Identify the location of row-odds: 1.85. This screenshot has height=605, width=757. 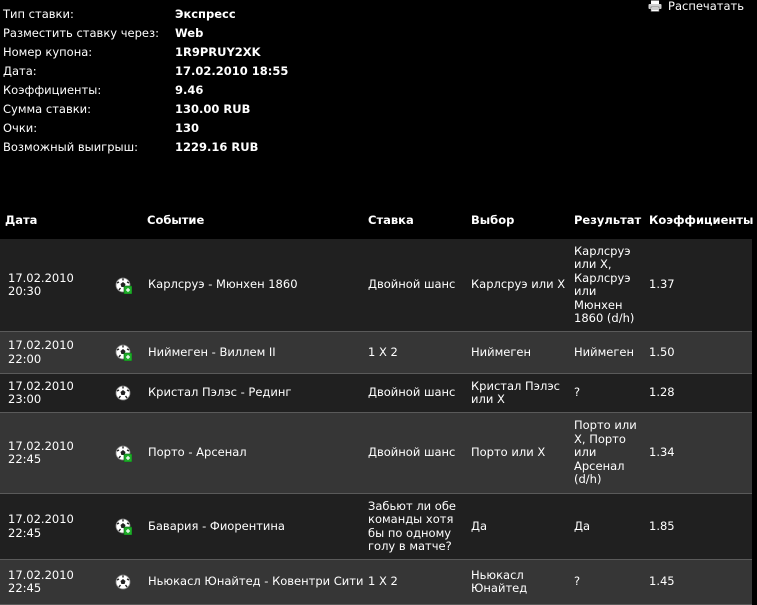
(662, 525).